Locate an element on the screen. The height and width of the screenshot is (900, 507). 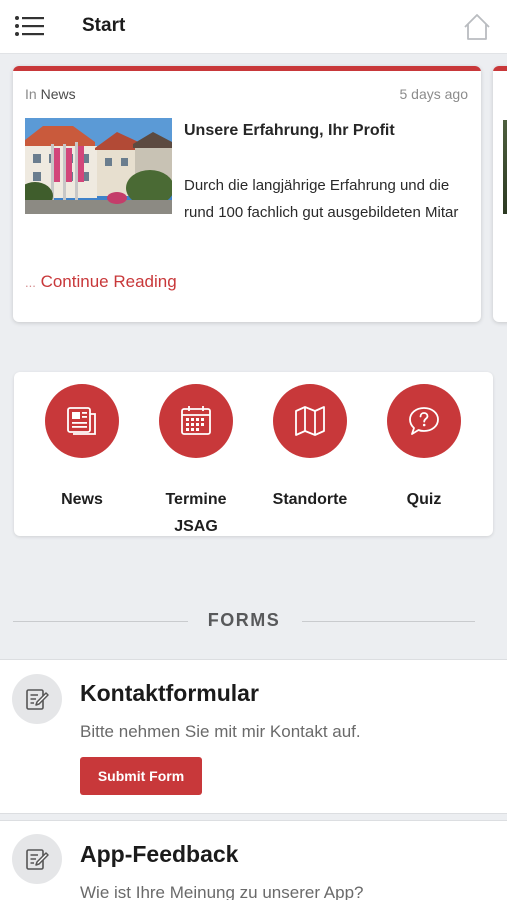
news-headline: Unsere Erfahrung, Ihr Profit is located at coordinates (289, 131).